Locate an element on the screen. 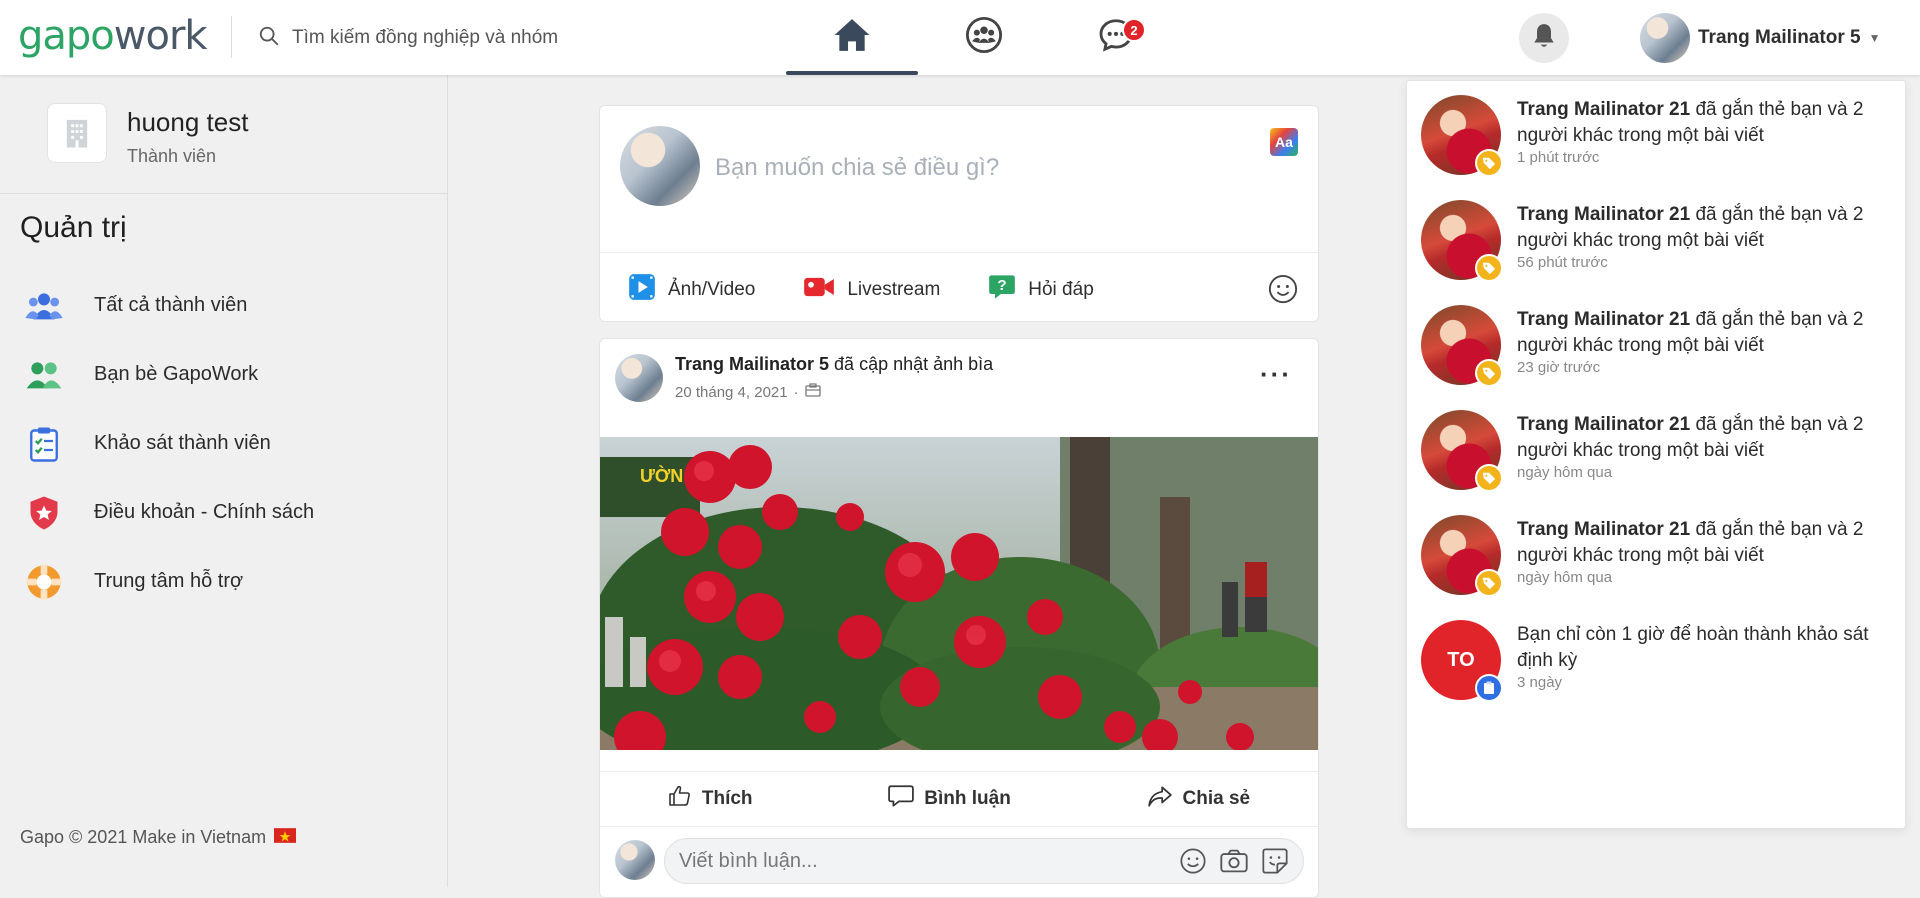  post-action-text: đã cập nhật ảnh bìa is located at coordinates (914, 364).